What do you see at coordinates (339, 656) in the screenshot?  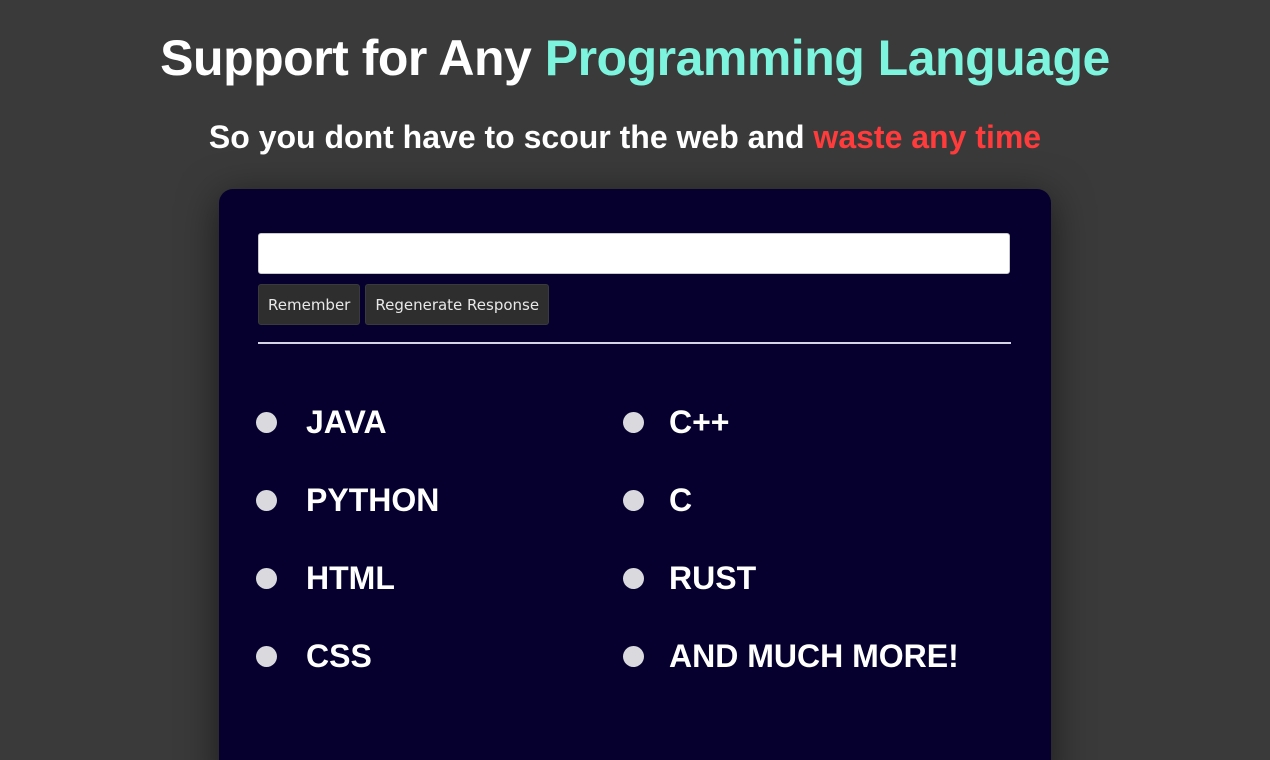 I see `language-label: CSS` at bounding box center [339, 656].